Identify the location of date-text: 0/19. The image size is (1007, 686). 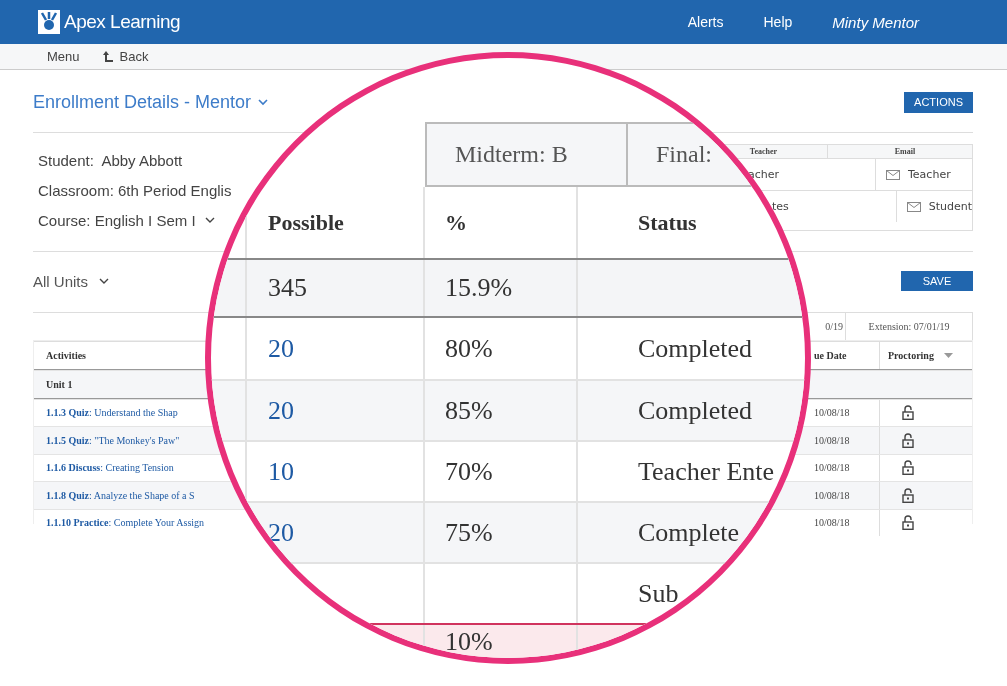
(834, 326).